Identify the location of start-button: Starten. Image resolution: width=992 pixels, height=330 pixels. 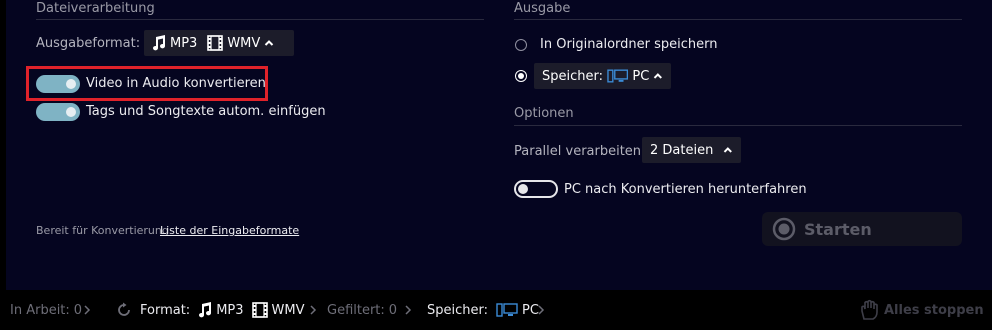
(862, 229).